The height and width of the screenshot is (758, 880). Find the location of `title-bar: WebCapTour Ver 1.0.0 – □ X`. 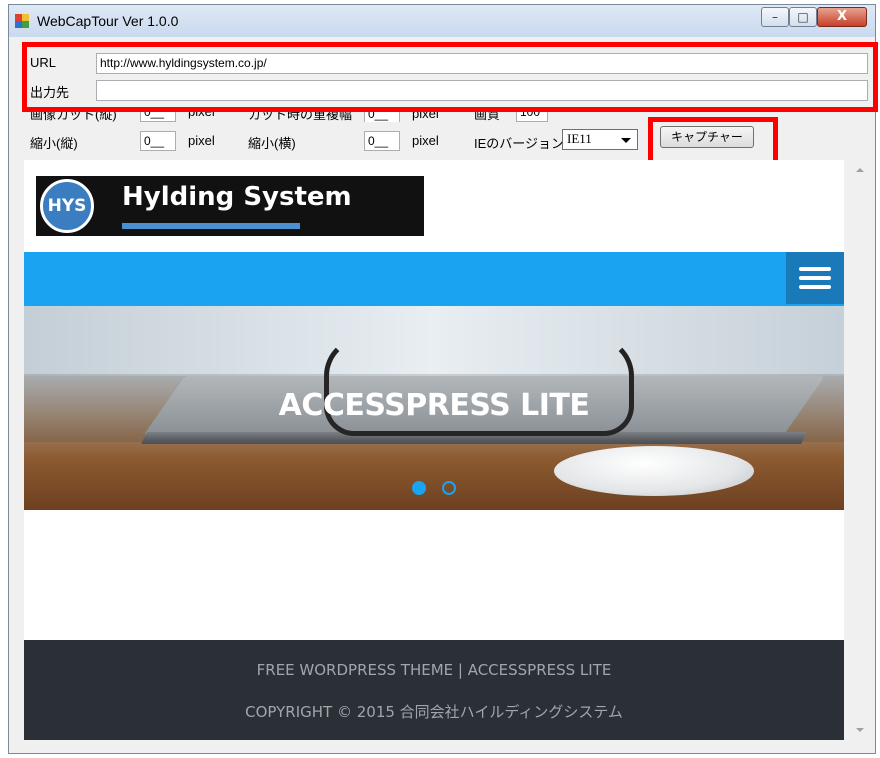

title-bar: WebCapTour Ver 1.0.0 – □ X is located at coordinates (442, 21).